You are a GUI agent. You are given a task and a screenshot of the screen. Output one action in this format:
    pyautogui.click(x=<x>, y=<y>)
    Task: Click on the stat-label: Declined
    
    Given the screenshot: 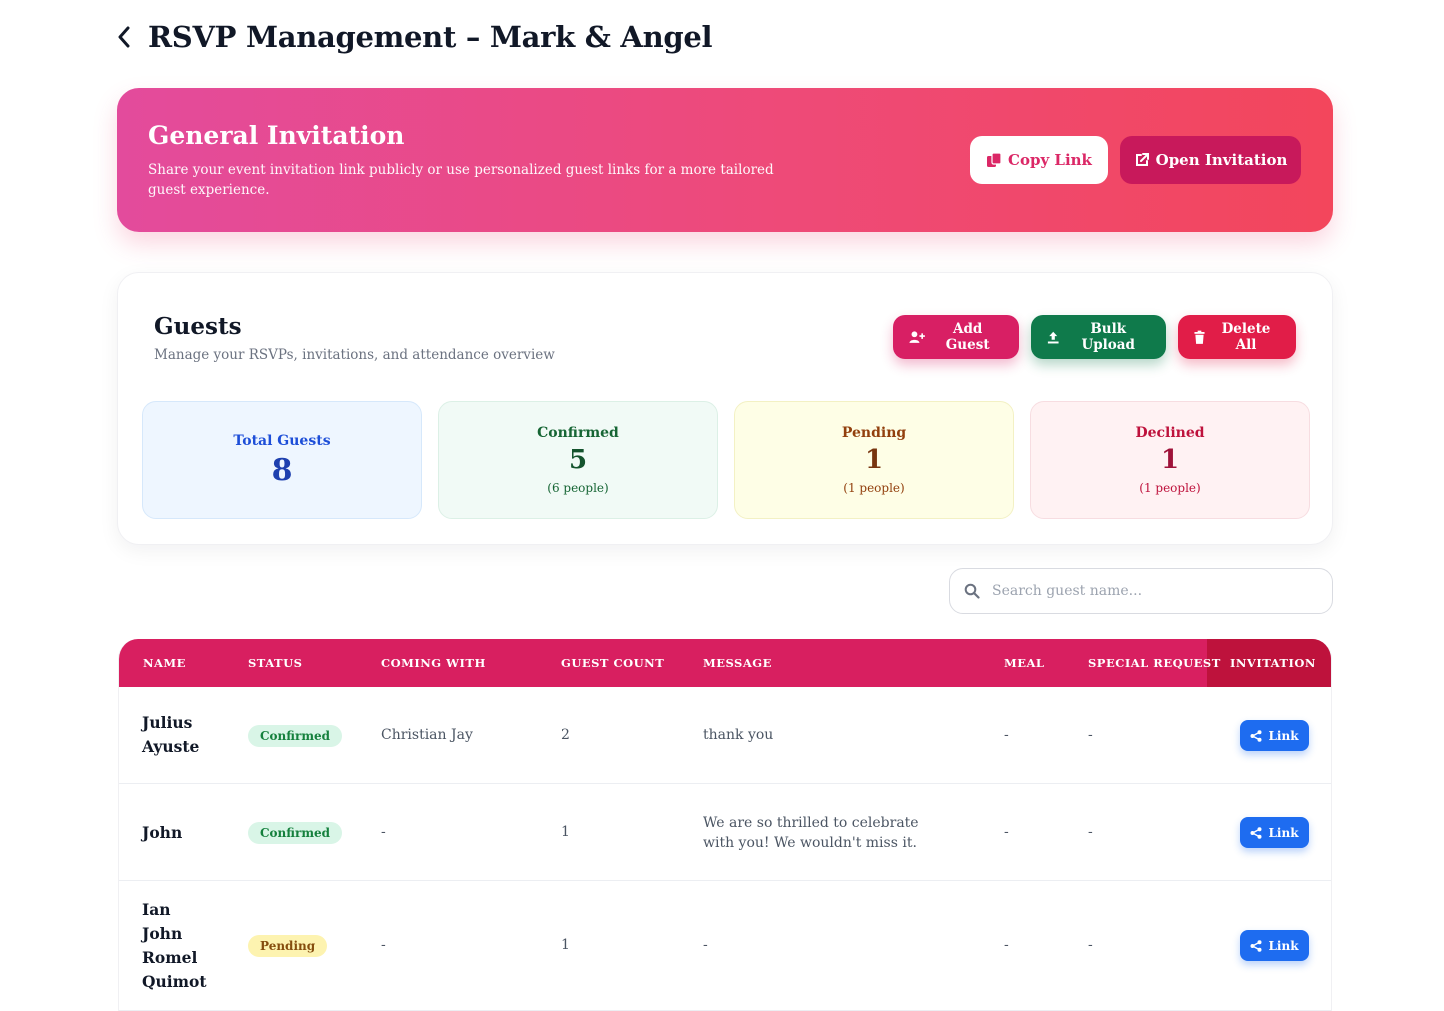 What is the action you would take?
    pyautogui.click(x=1170, y=433)
    